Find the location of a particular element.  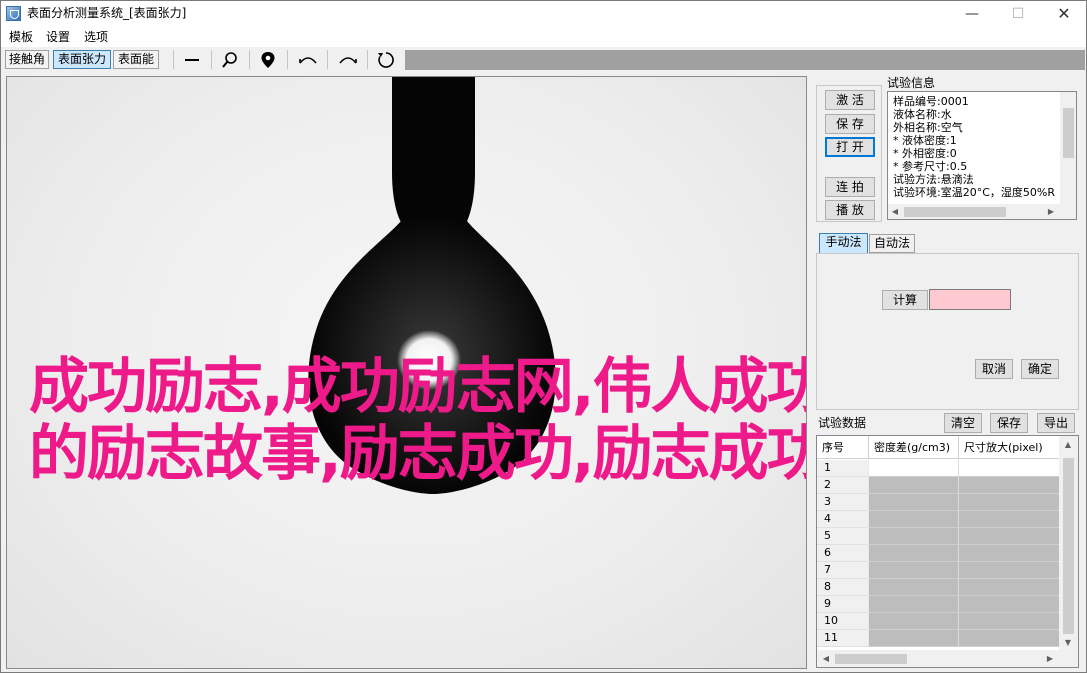

location-pin-icon is located at coordinates (268, 60).